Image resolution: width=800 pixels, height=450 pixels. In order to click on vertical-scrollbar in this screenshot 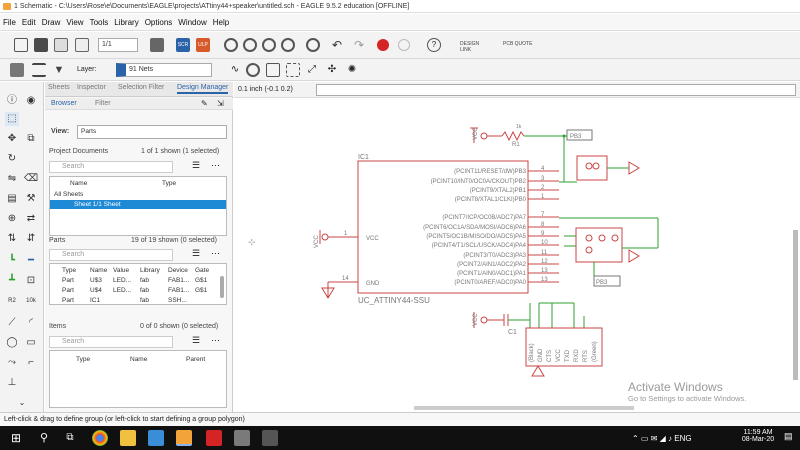, I will do `click(795, 305)`.